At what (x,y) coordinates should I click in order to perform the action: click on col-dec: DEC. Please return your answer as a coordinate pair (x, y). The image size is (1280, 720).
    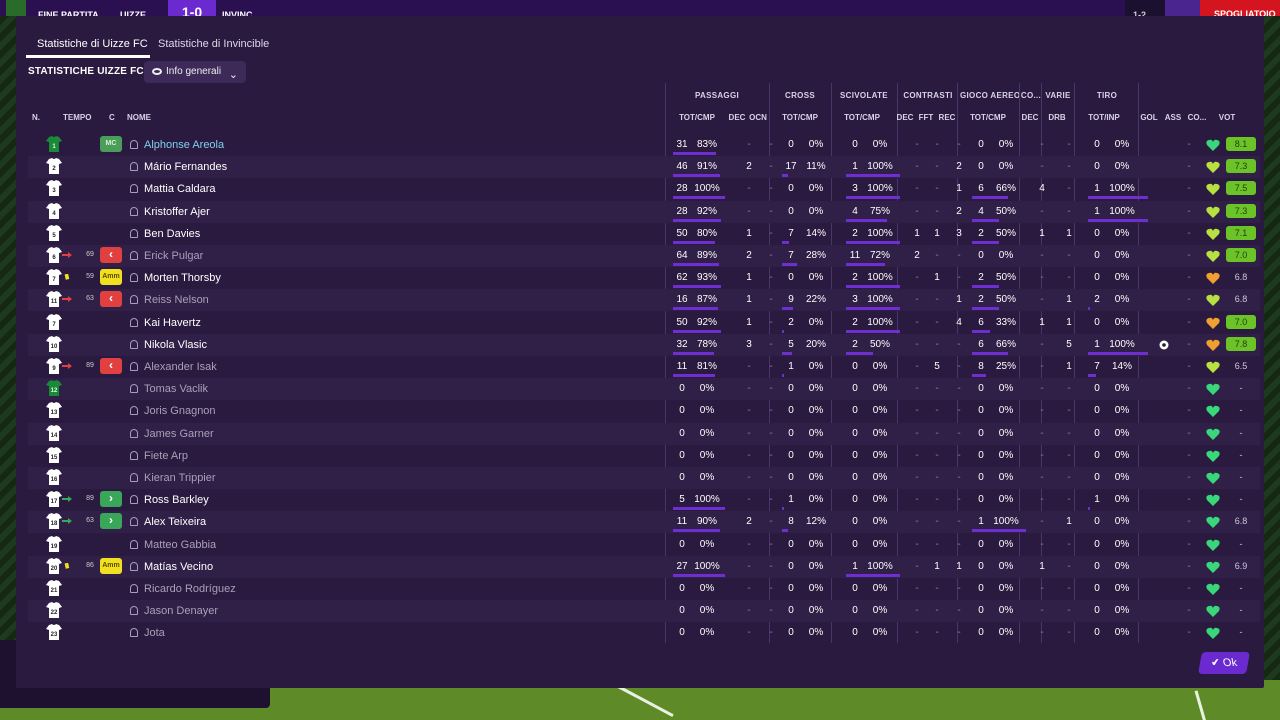
    Looking at the image, I should click on (737, 117).